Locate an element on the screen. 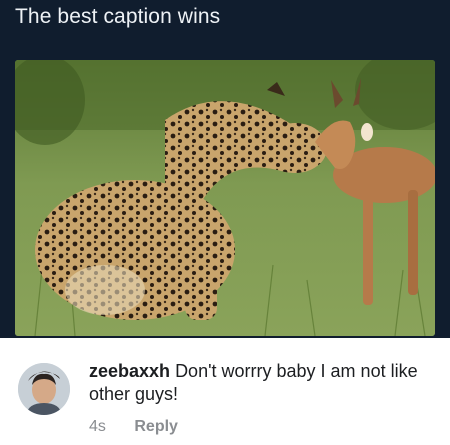 Image resolution: width=450 pixels, height=445 pixels. comment-timestamp: 4s is located at coordinates (97, 426).